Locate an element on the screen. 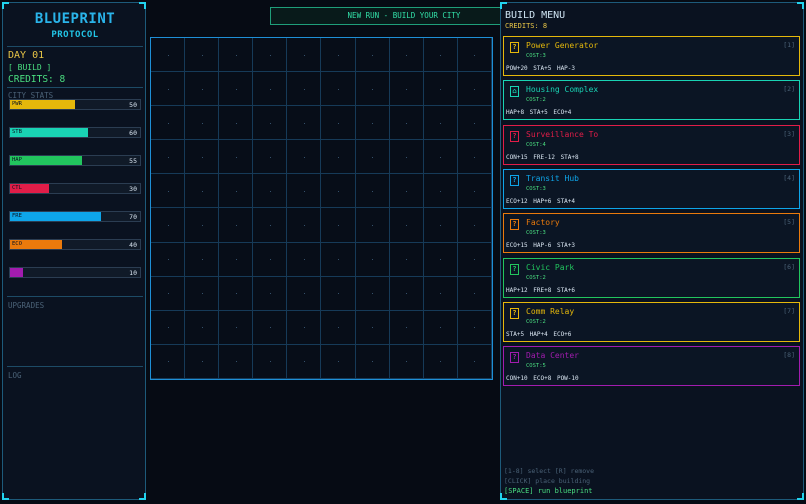 The height and width of the screenshot is (504, 806). build-card: ? Comm Relay COST:2 STA+5 HAP+4 ECO+6 [7] is located at coordinates (651, 321).